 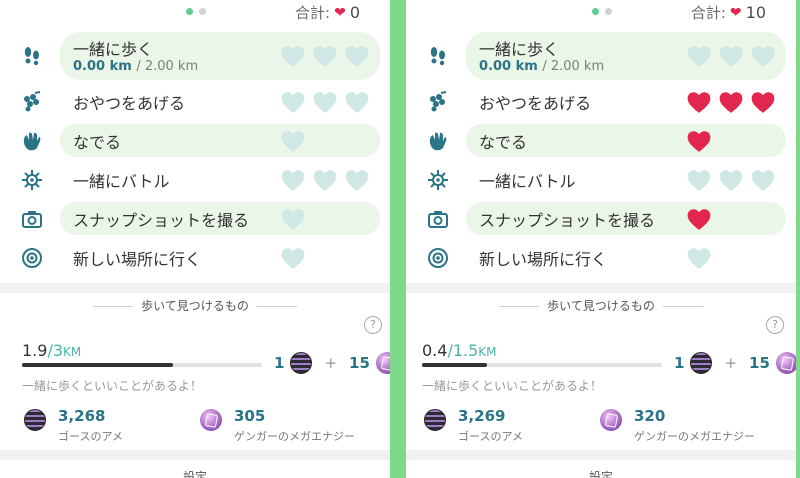 What do you see at coordinates (98, 365) in the screenshot?
I see `progress-fill` at bounding box center [98, 365].